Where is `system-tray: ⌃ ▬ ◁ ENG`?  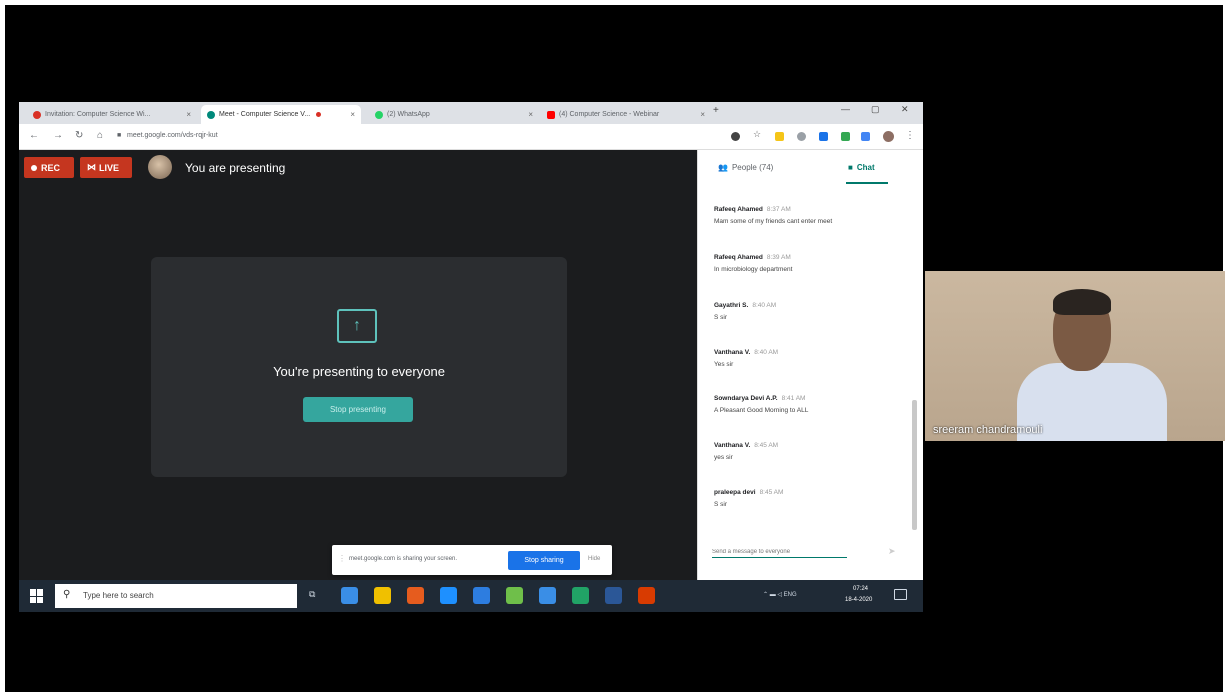 system-tray: ⌃ ▬ ◁ ENG is located at coordinates (780, 594).